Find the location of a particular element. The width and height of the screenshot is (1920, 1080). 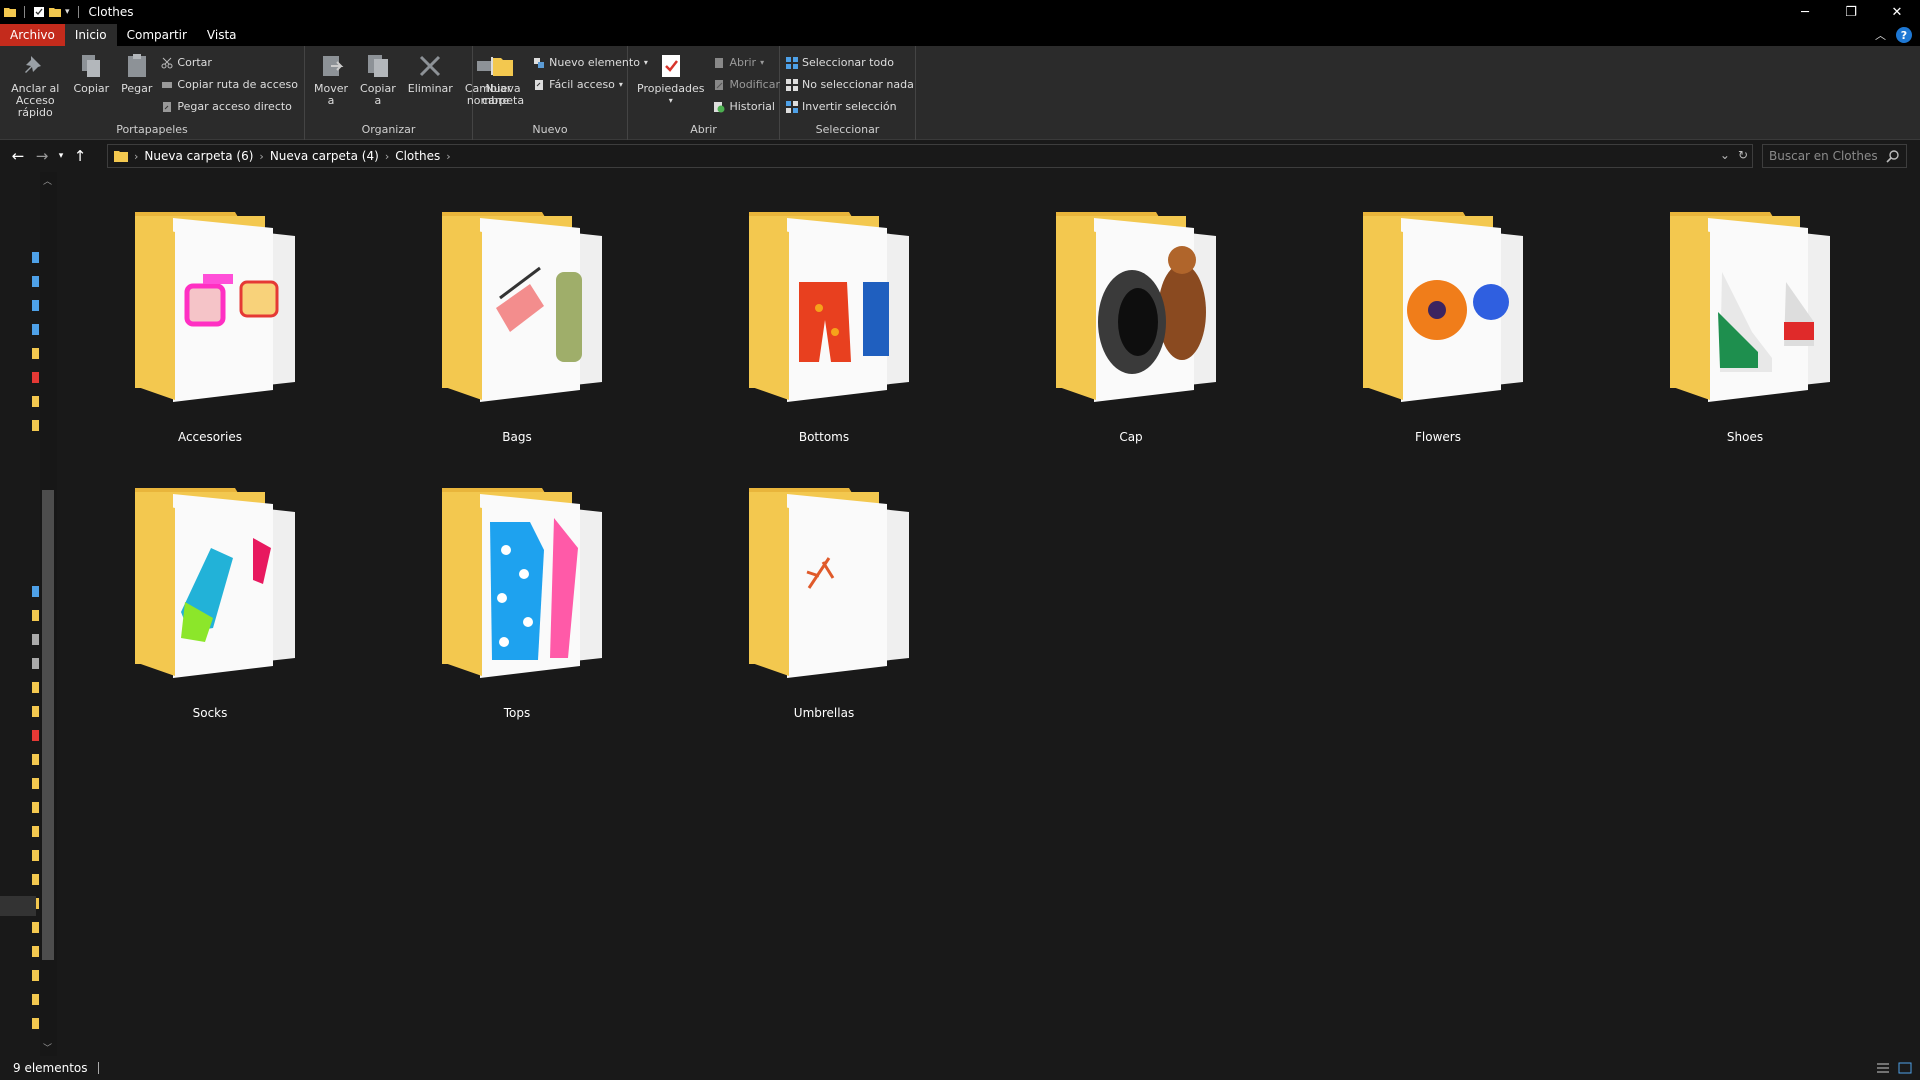

group-label-nuevo: Nuevo is located at coordinates (550, 129).